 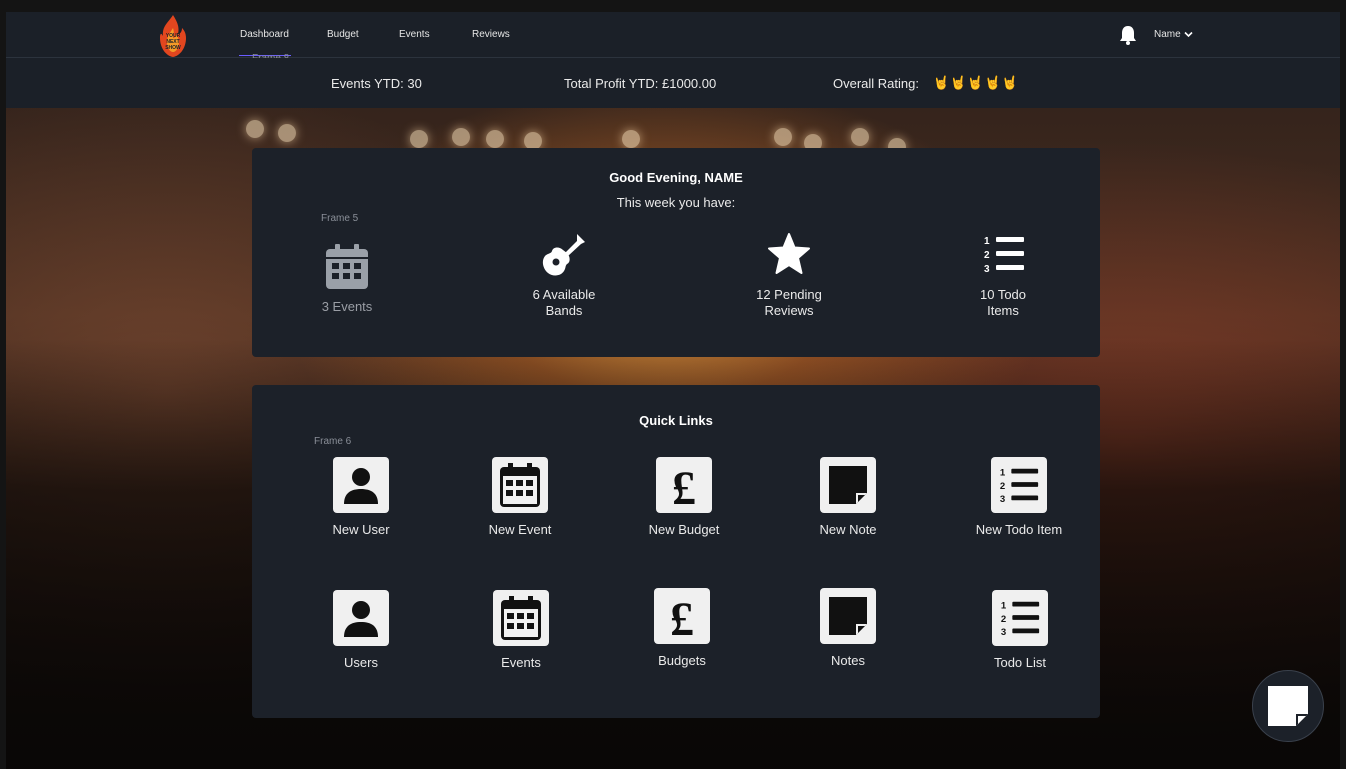 I want to click on new-budget-label: New Budget, so click(x=684, y=529).